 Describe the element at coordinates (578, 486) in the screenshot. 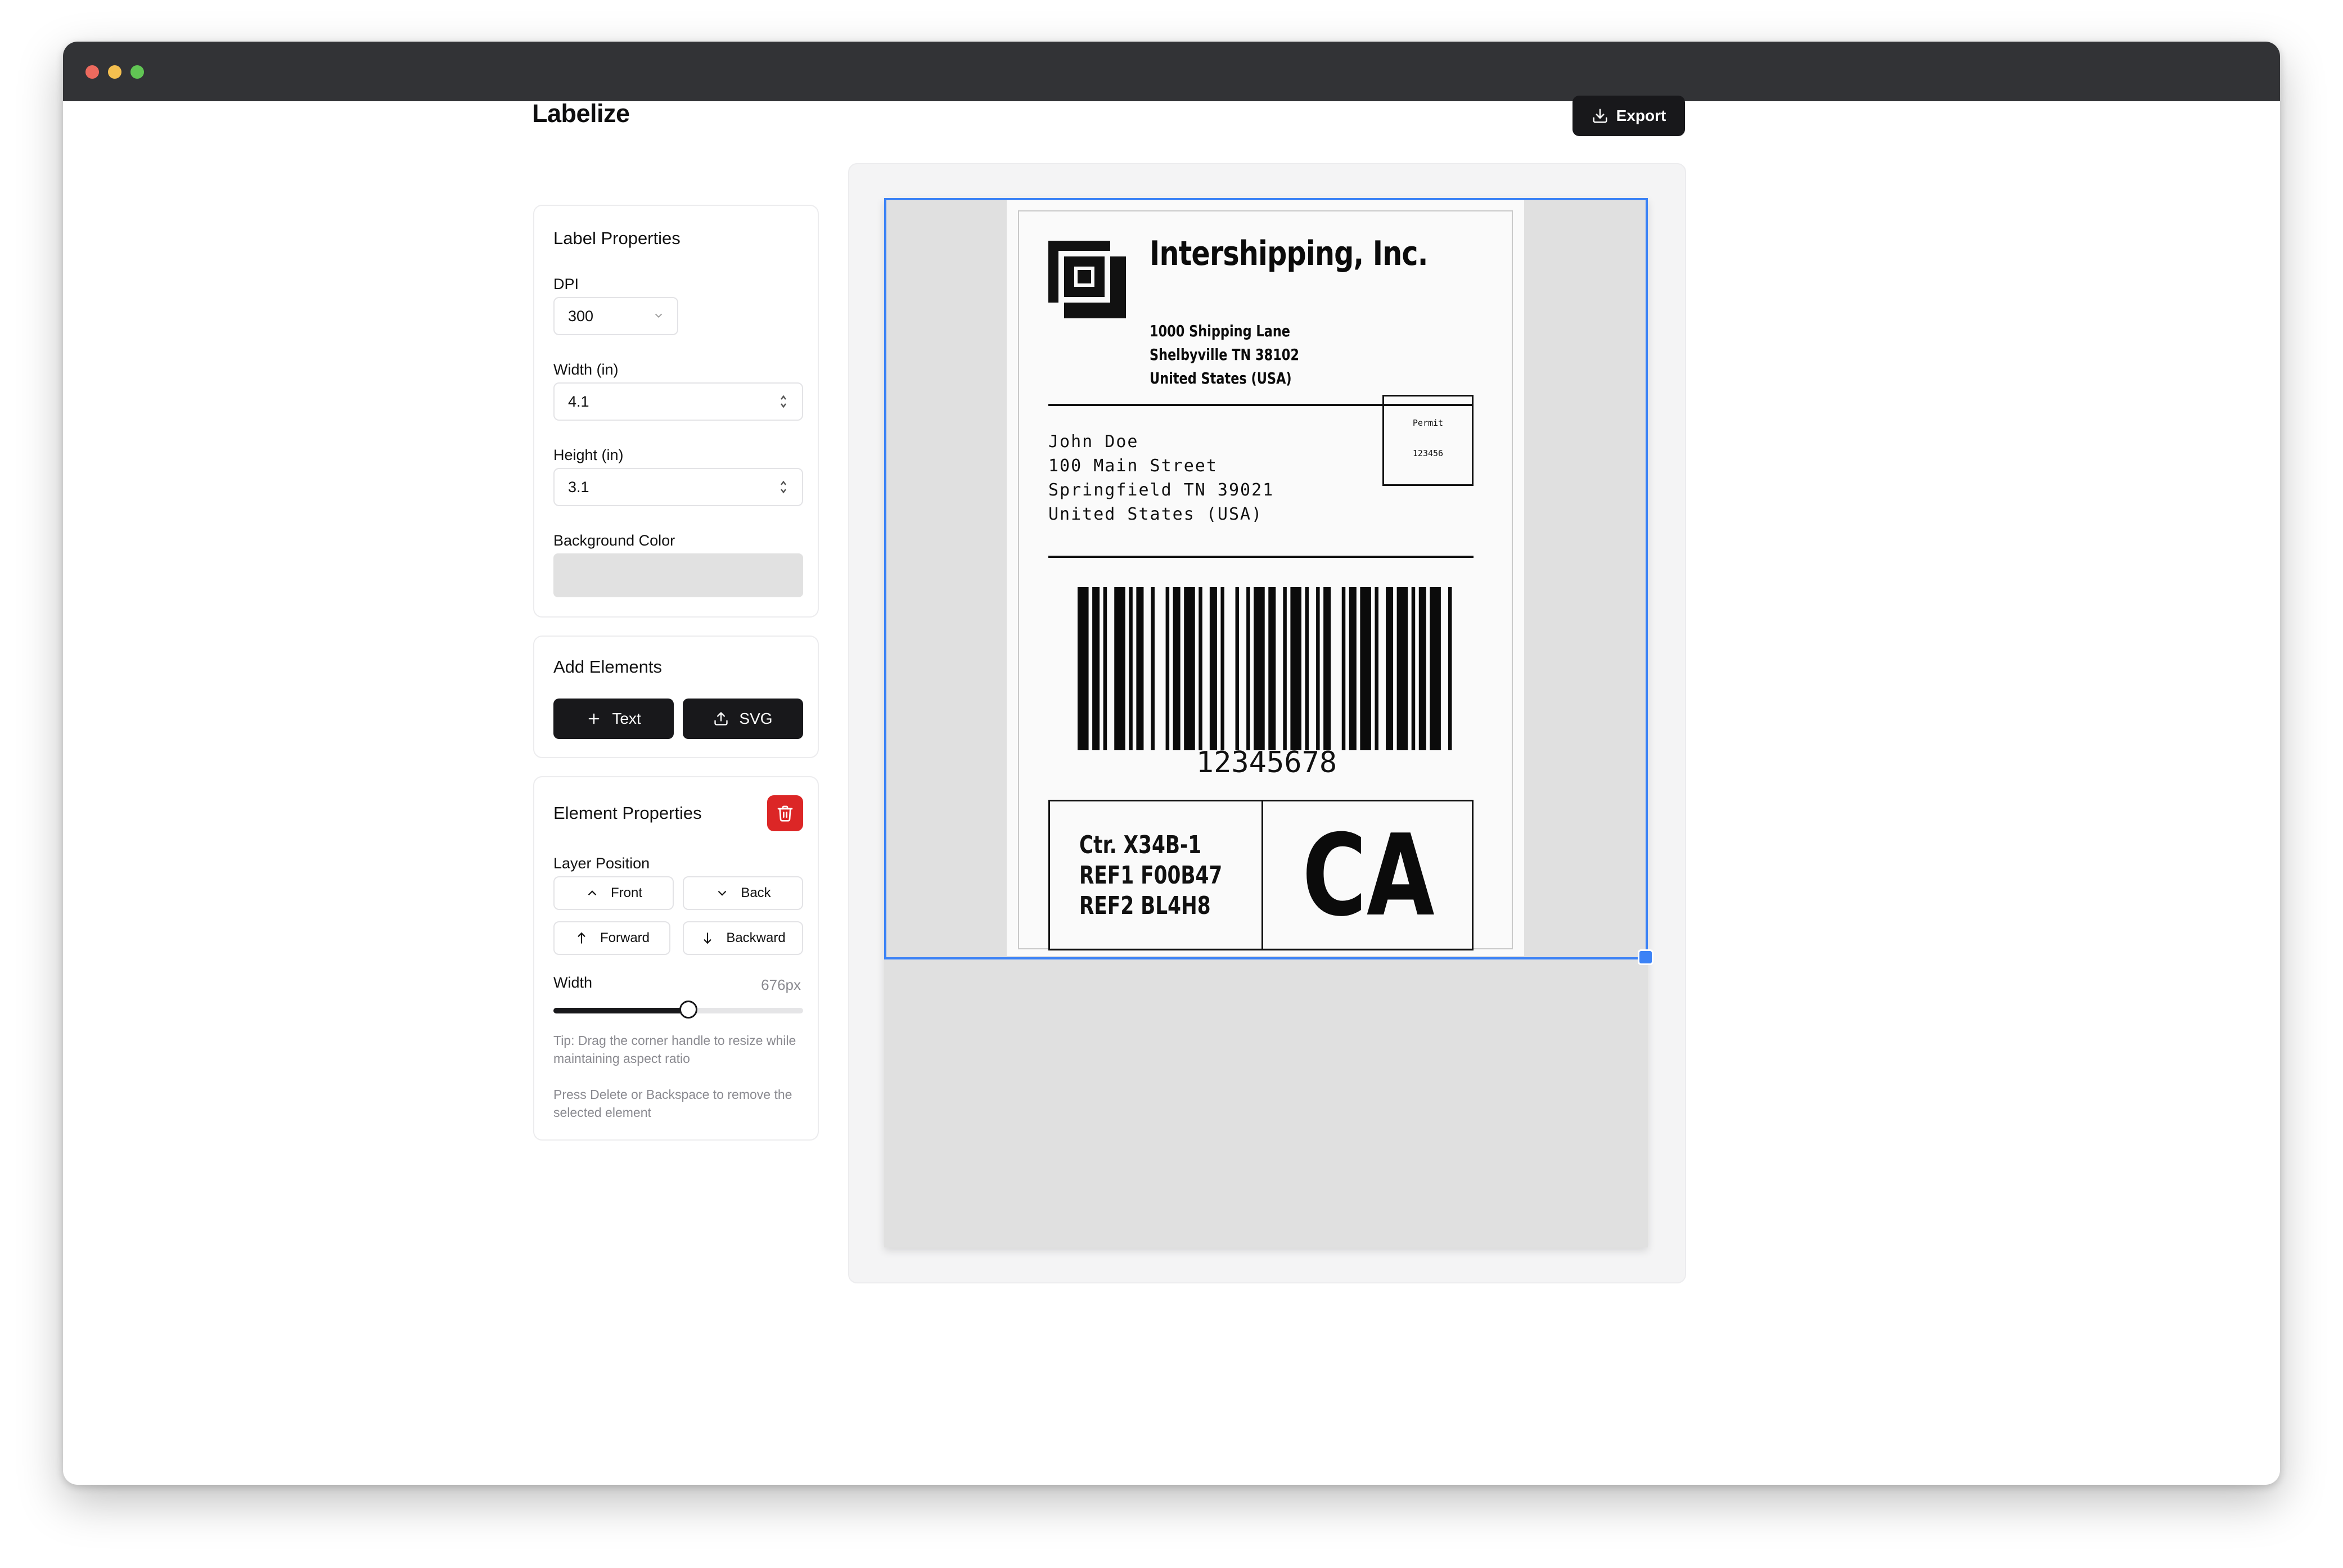

I see `height-input-value: 3.1` at that location.